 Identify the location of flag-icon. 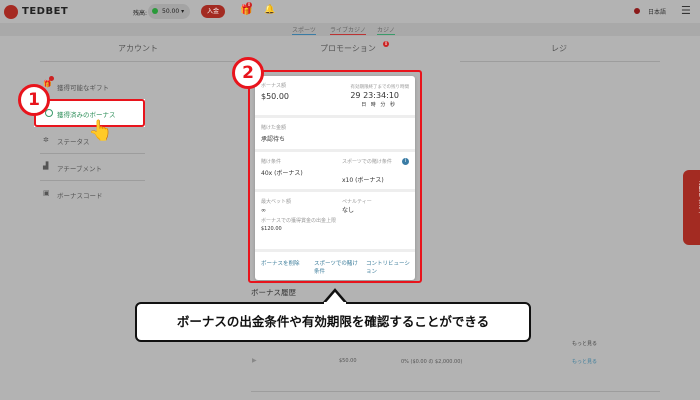
(637, 11).